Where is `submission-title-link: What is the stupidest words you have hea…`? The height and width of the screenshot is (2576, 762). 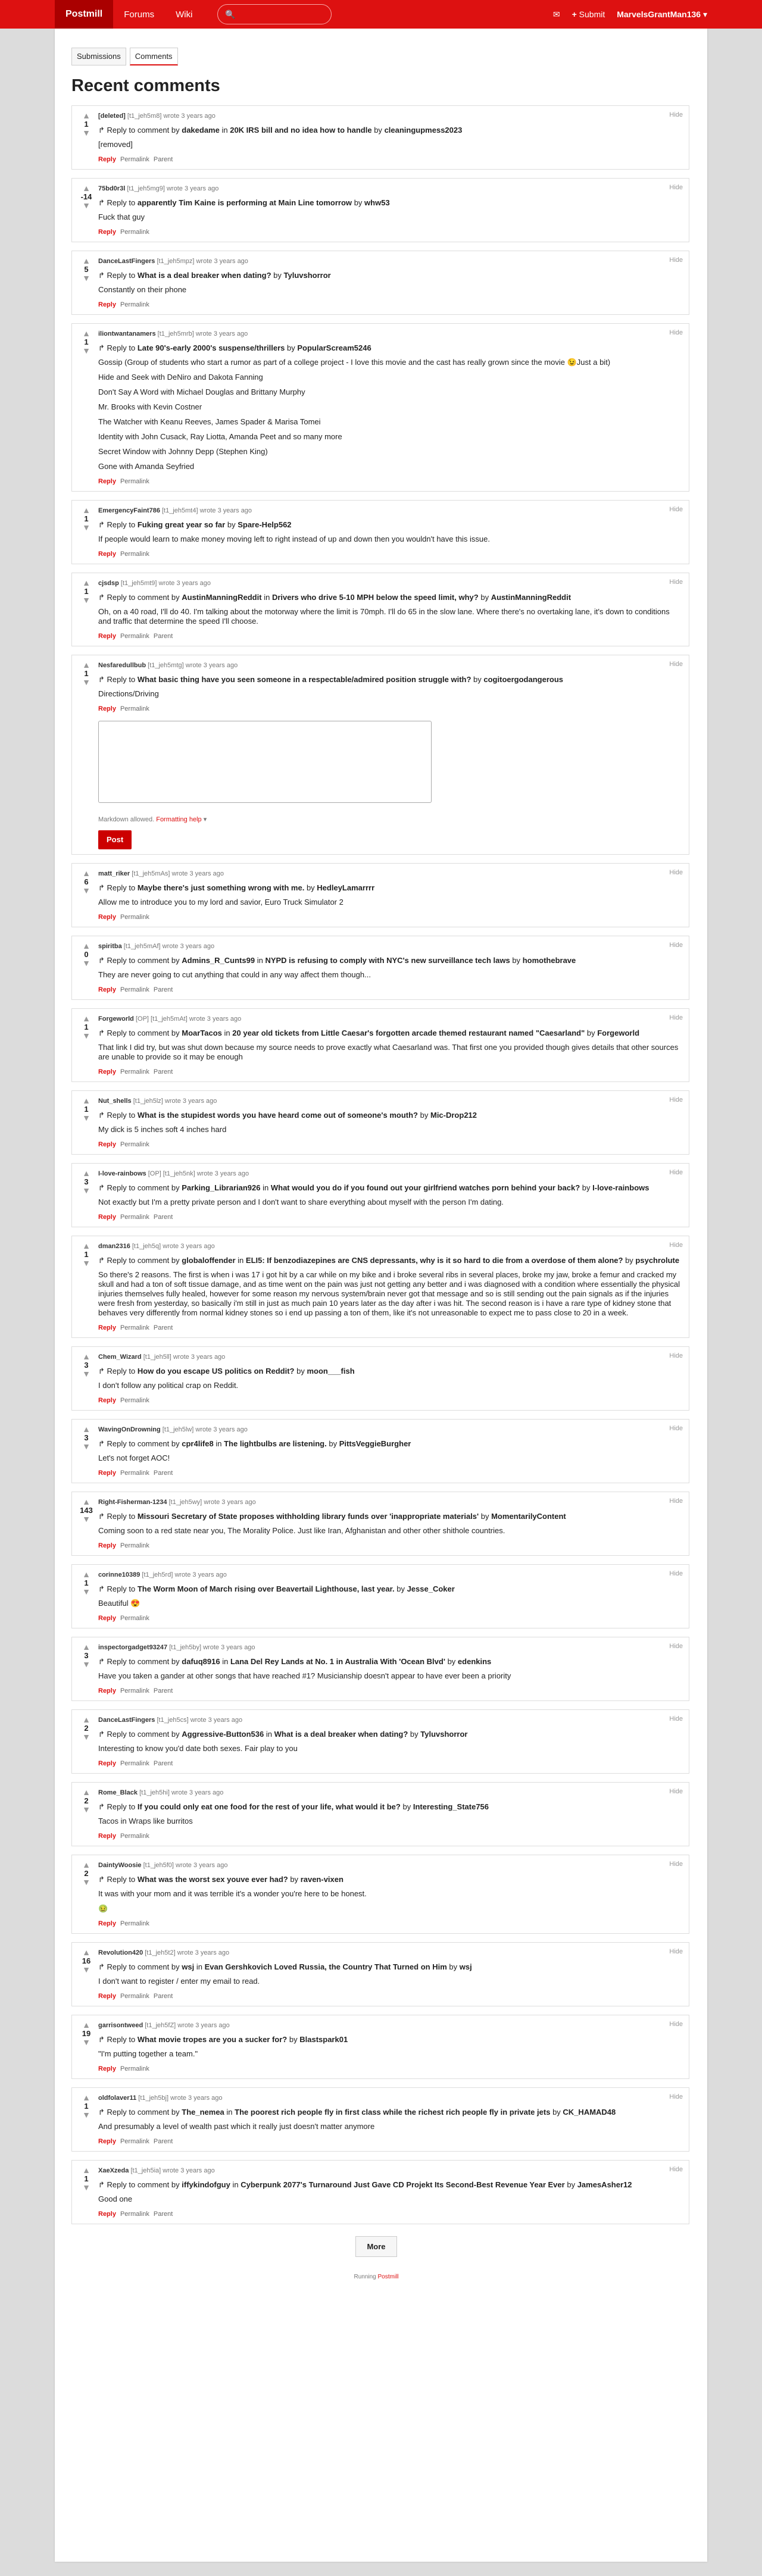
submission-title-link: What is the stupidest words you have hea… is located at coordinates (278, 1115).